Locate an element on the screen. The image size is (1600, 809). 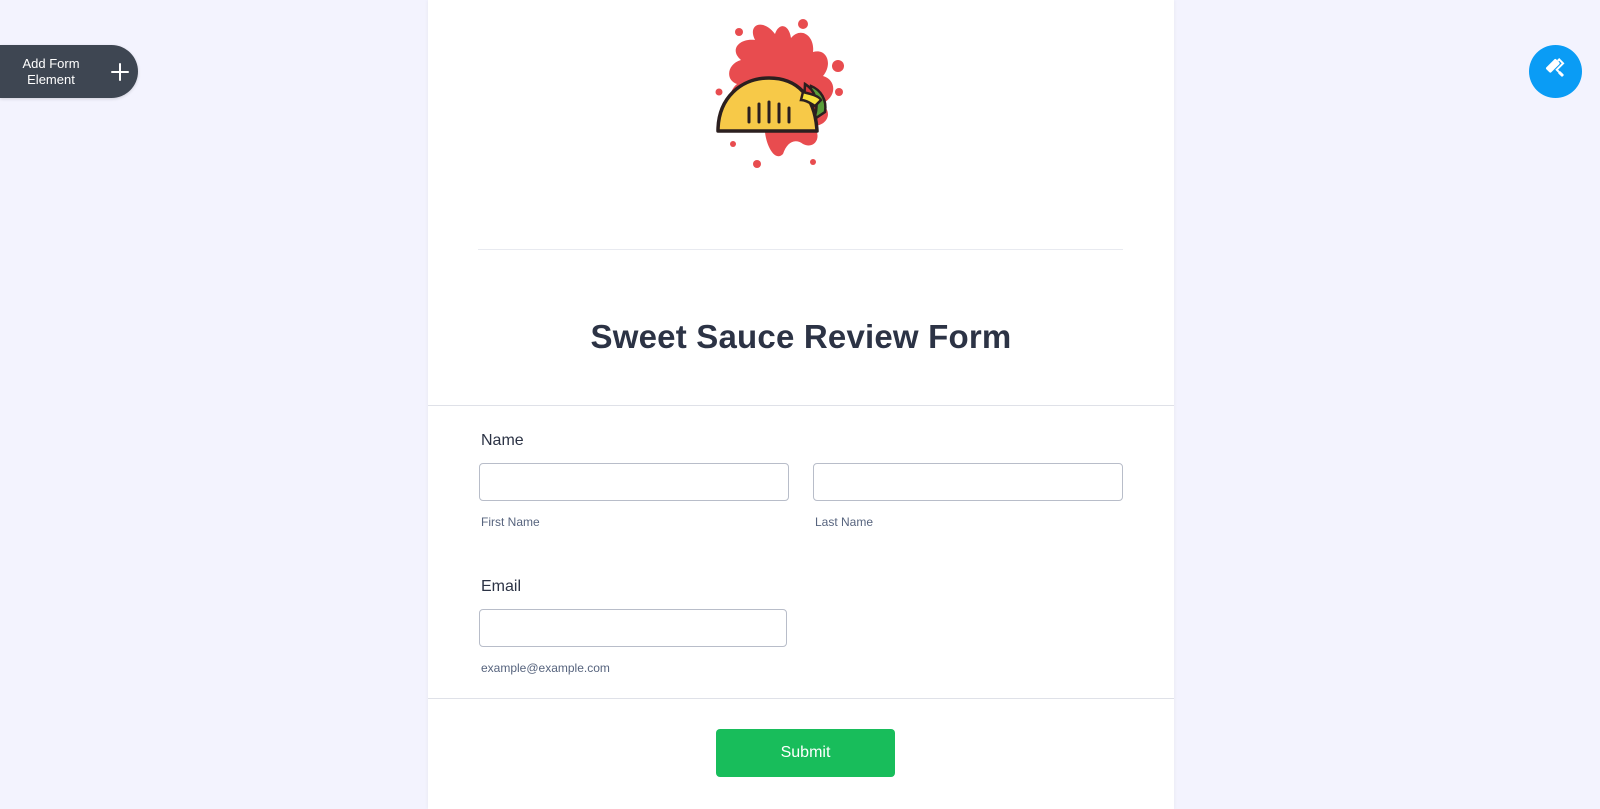
email-input is located at coordinates (633, 628).